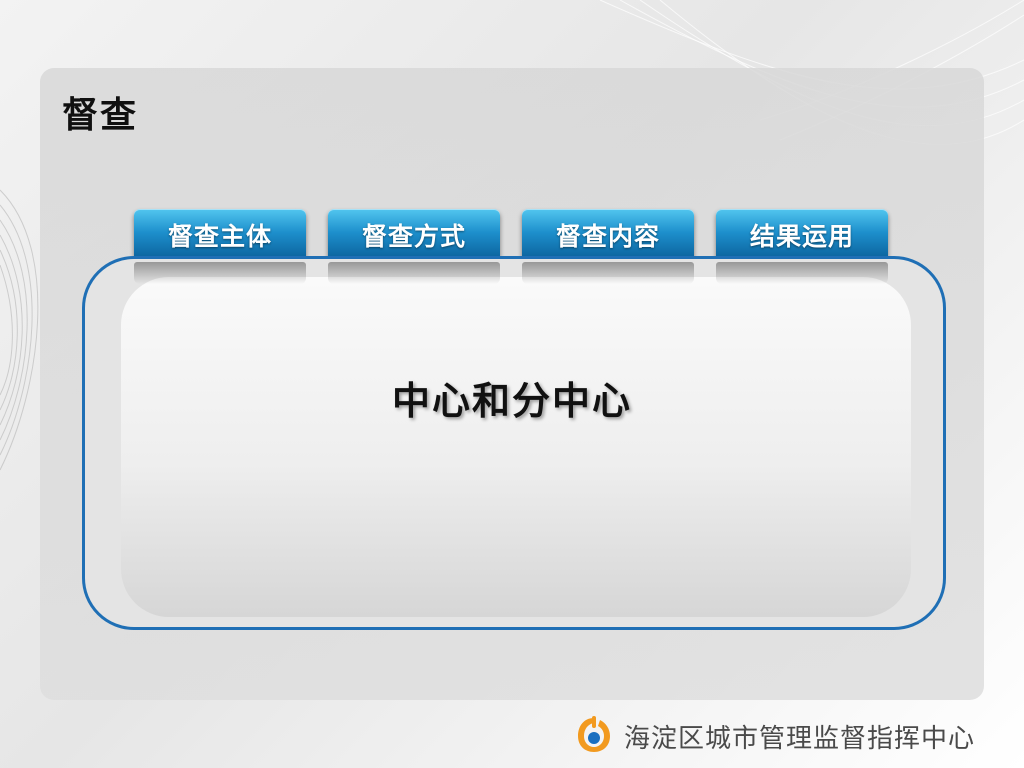 This screenshot has width=1024, height=768. Describe the element at coordinates (802, 235) in the screenshot. I see `tab-result-application: 结果运用` at that location.